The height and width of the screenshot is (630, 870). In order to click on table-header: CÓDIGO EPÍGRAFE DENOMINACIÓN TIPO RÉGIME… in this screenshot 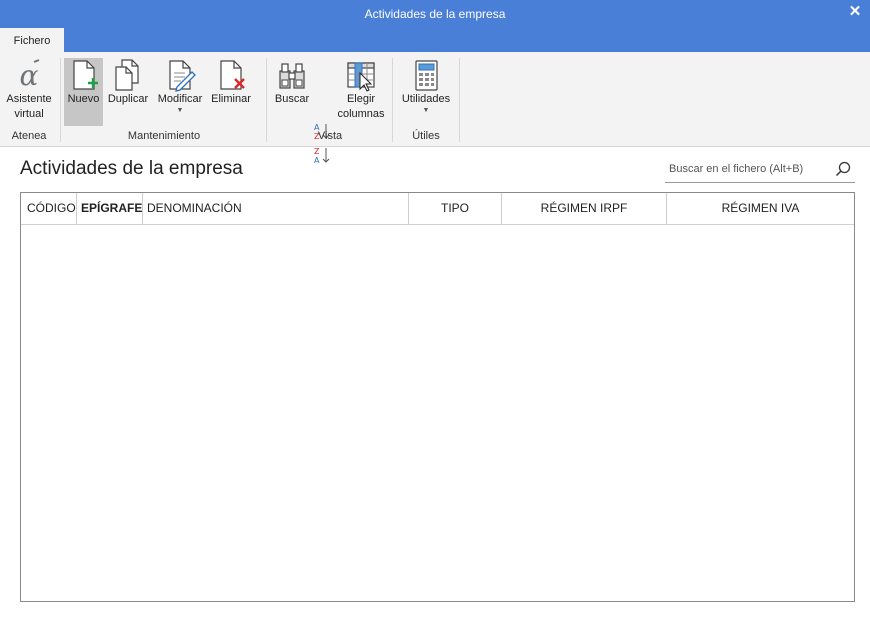, I will do `click(437, 209)`.